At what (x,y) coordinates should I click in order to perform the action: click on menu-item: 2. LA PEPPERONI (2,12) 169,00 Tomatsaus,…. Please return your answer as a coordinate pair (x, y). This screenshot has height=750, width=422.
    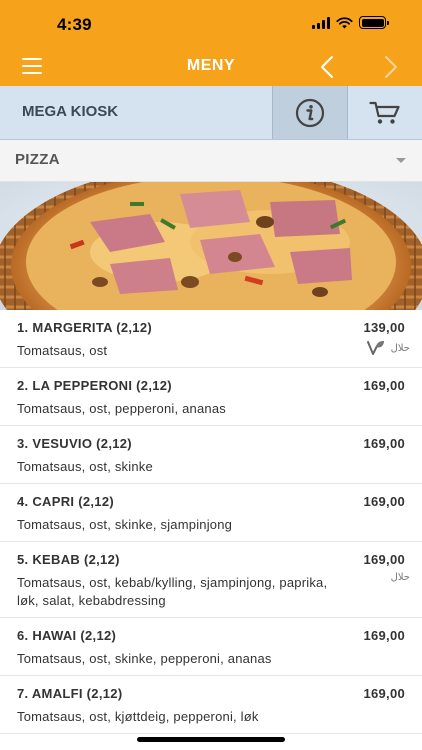
    Looking at the image, I should click on (211, 397).